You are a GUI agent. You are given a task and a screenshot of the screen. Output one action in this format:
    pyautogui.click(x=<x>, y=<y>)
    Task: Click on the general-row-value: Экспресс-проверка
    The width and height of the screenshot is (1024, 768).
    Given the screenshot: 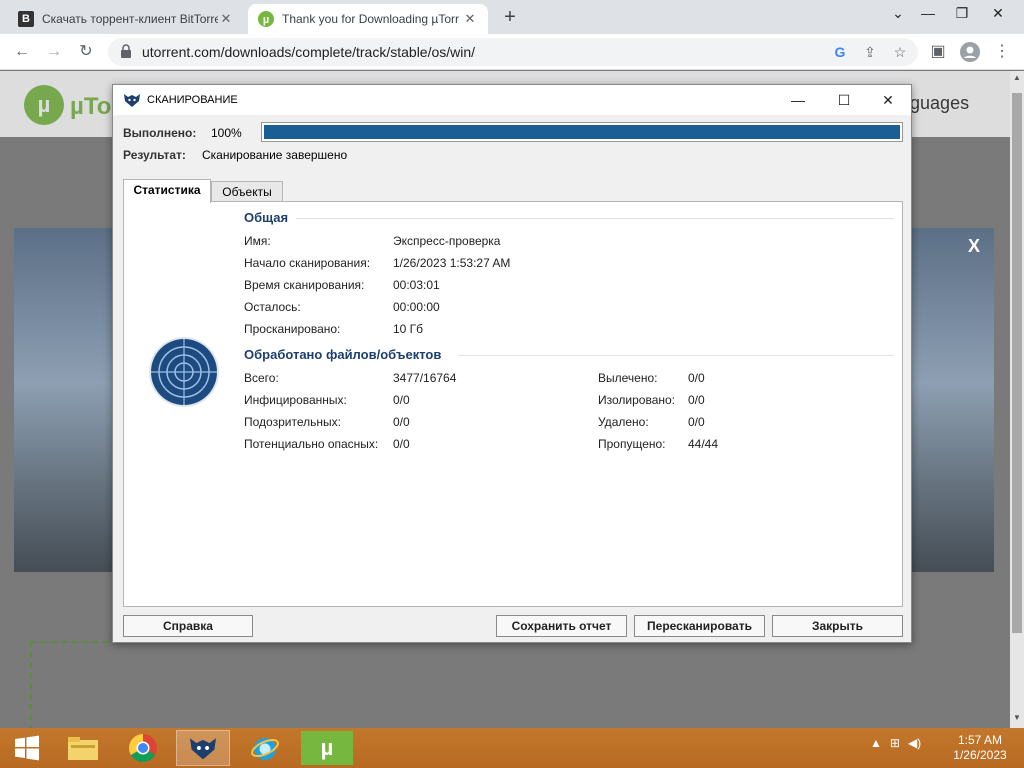 What is the action you would take?
    pyautogui.click(x=447, y=241)
    